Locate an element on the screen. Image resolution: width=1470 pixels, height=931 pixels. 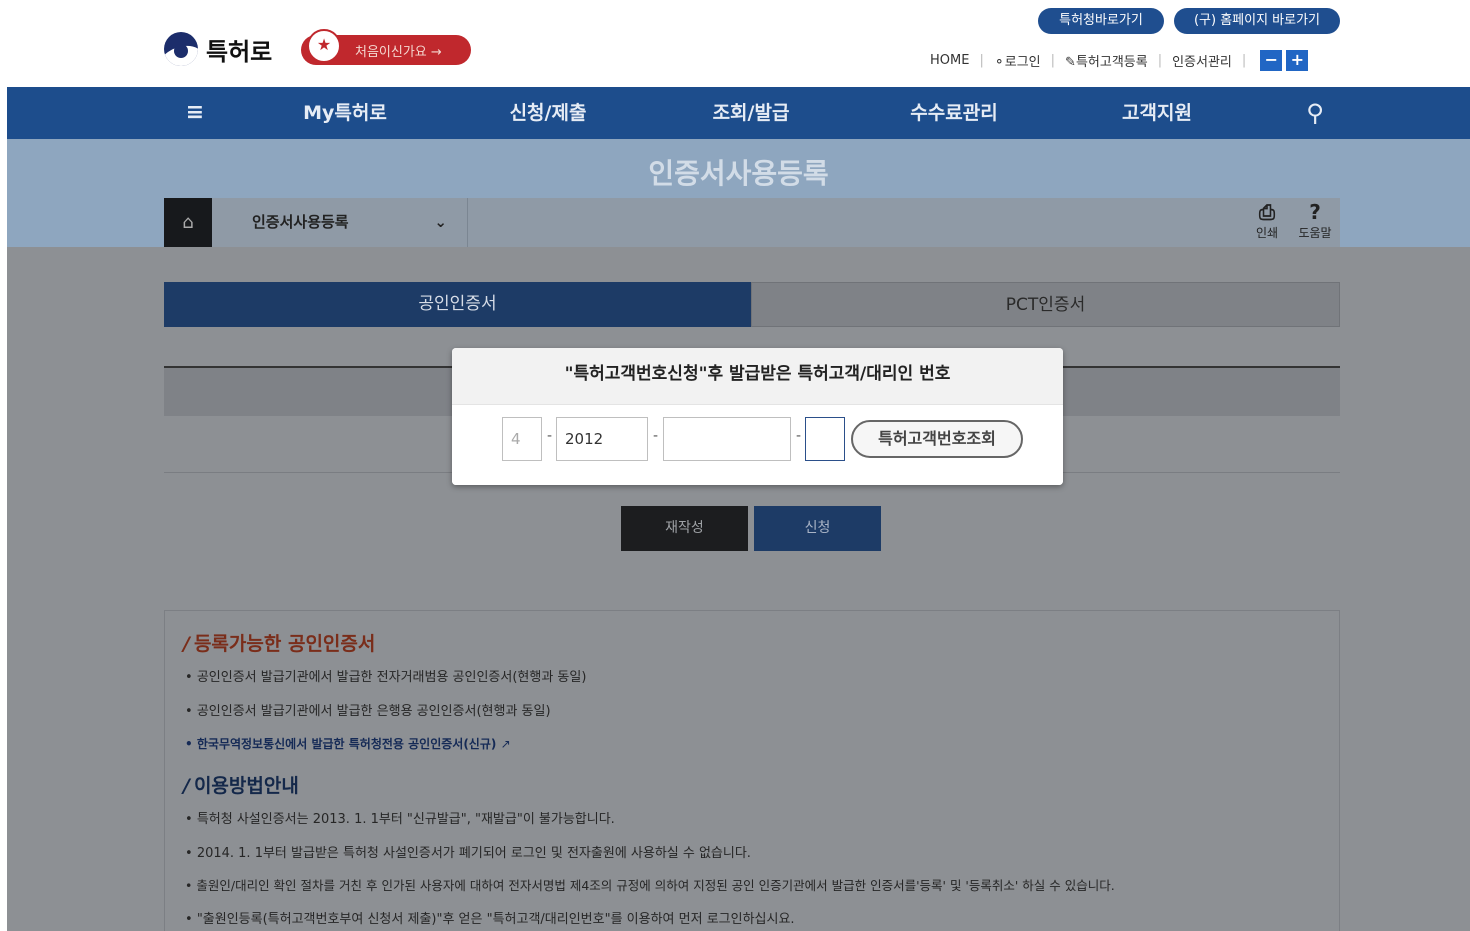
page-title: 인증서사용등록 is located at coordinates (738, 173).